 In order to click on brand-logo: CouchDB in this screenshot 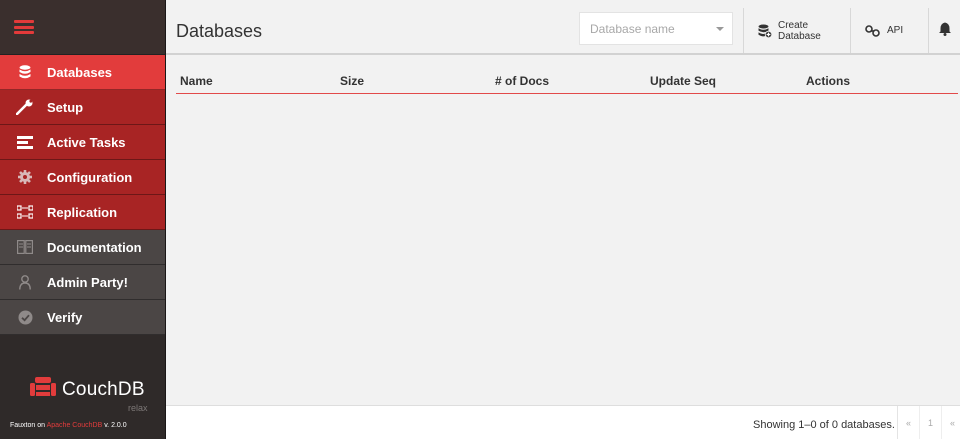, I will do `click(87, 389)`.